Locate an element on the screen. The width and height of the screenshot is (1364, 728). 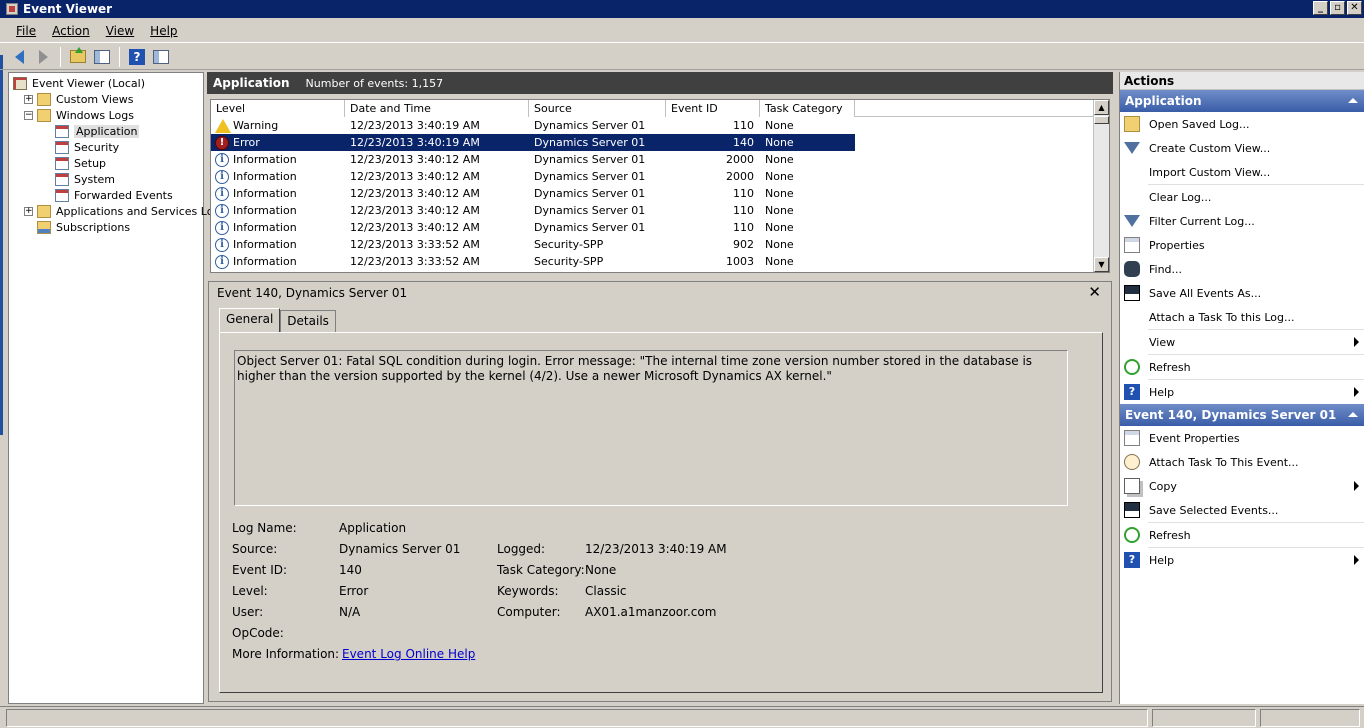
help-button: ? is located at coordinates (137, 57).